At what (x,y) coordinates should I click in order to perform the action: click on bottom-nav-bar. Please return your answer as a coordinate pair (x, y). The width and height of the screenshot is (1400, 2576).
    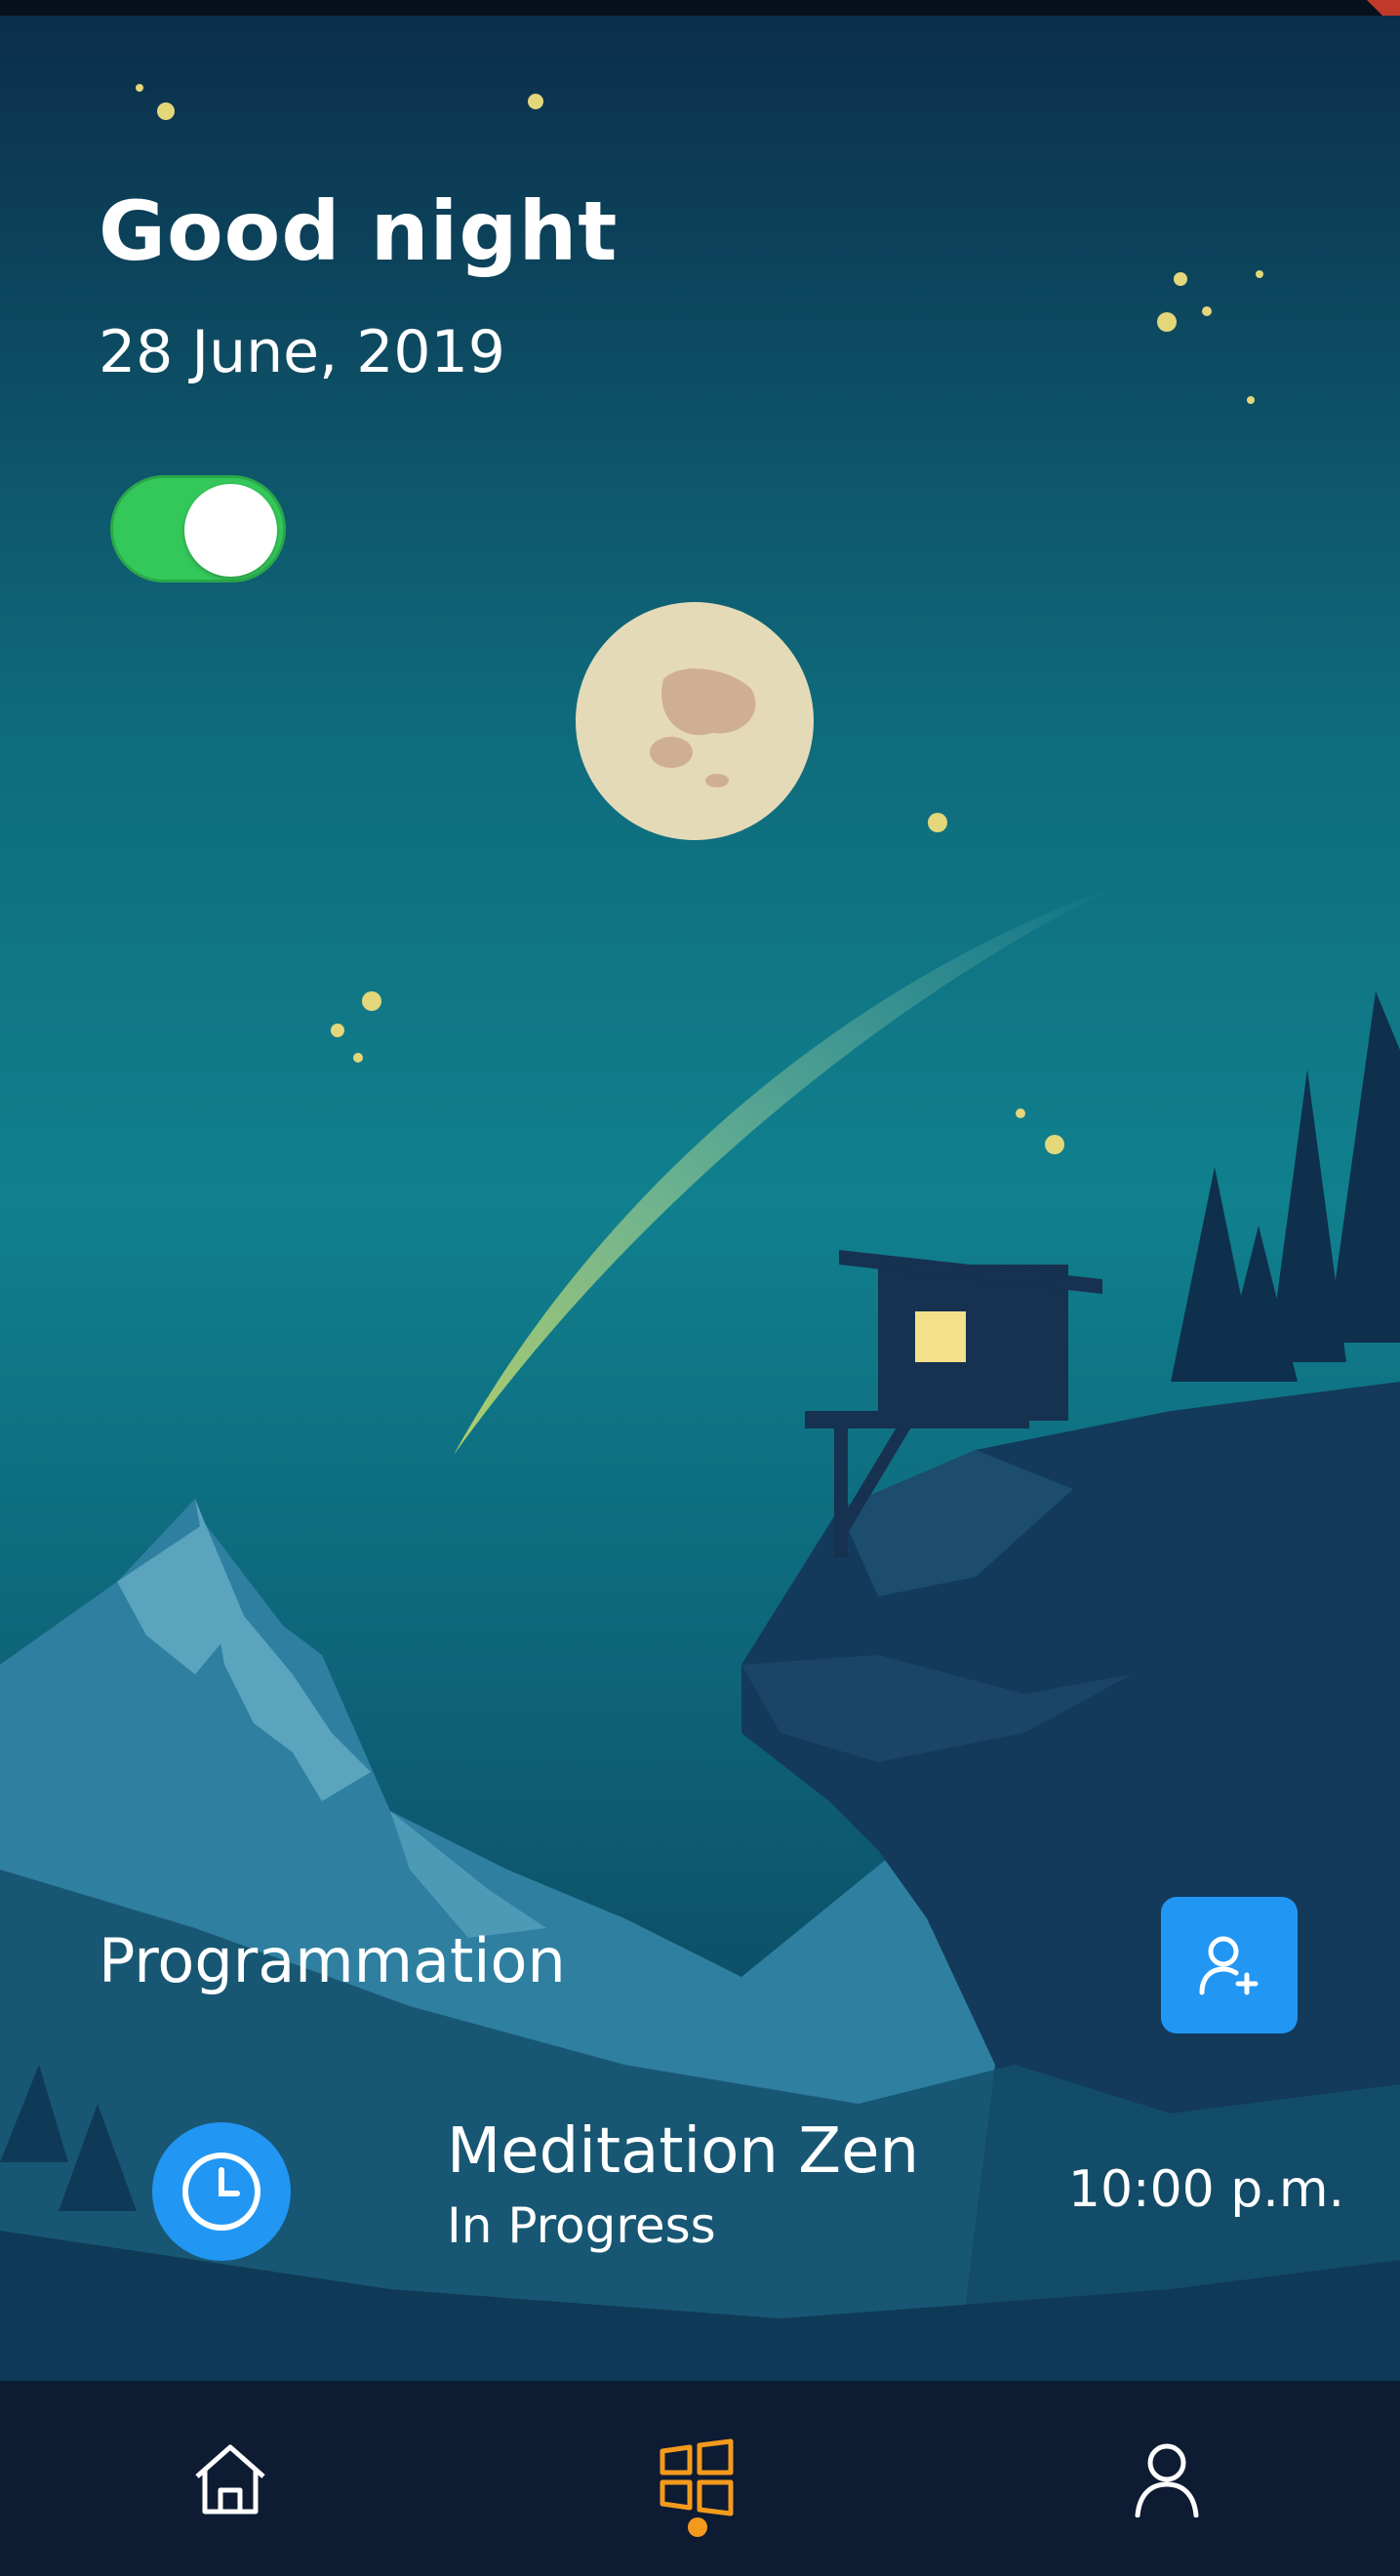
    Looking at the image, I should click on (700, 2478).